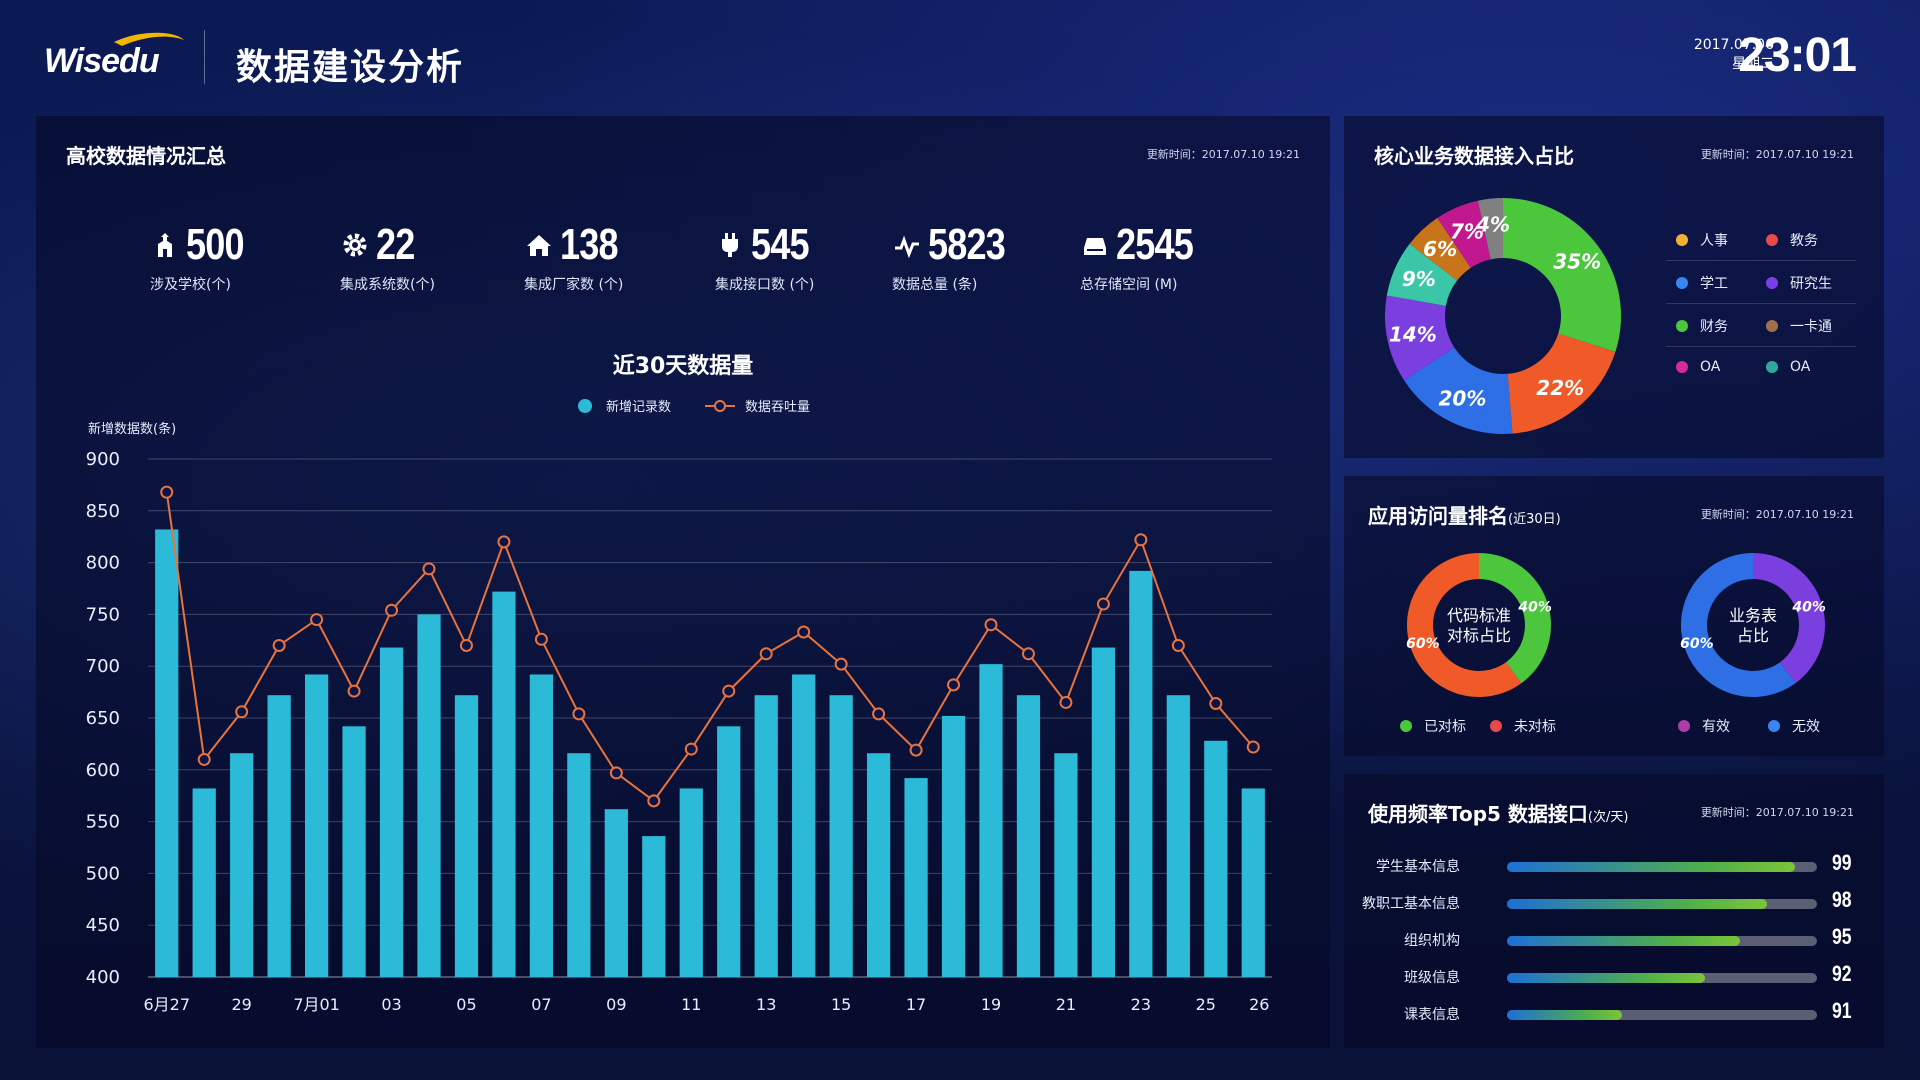 The image size is (1920, 1080). I want to click on donut-center-line2: 对标占比, so click(1479, 635).